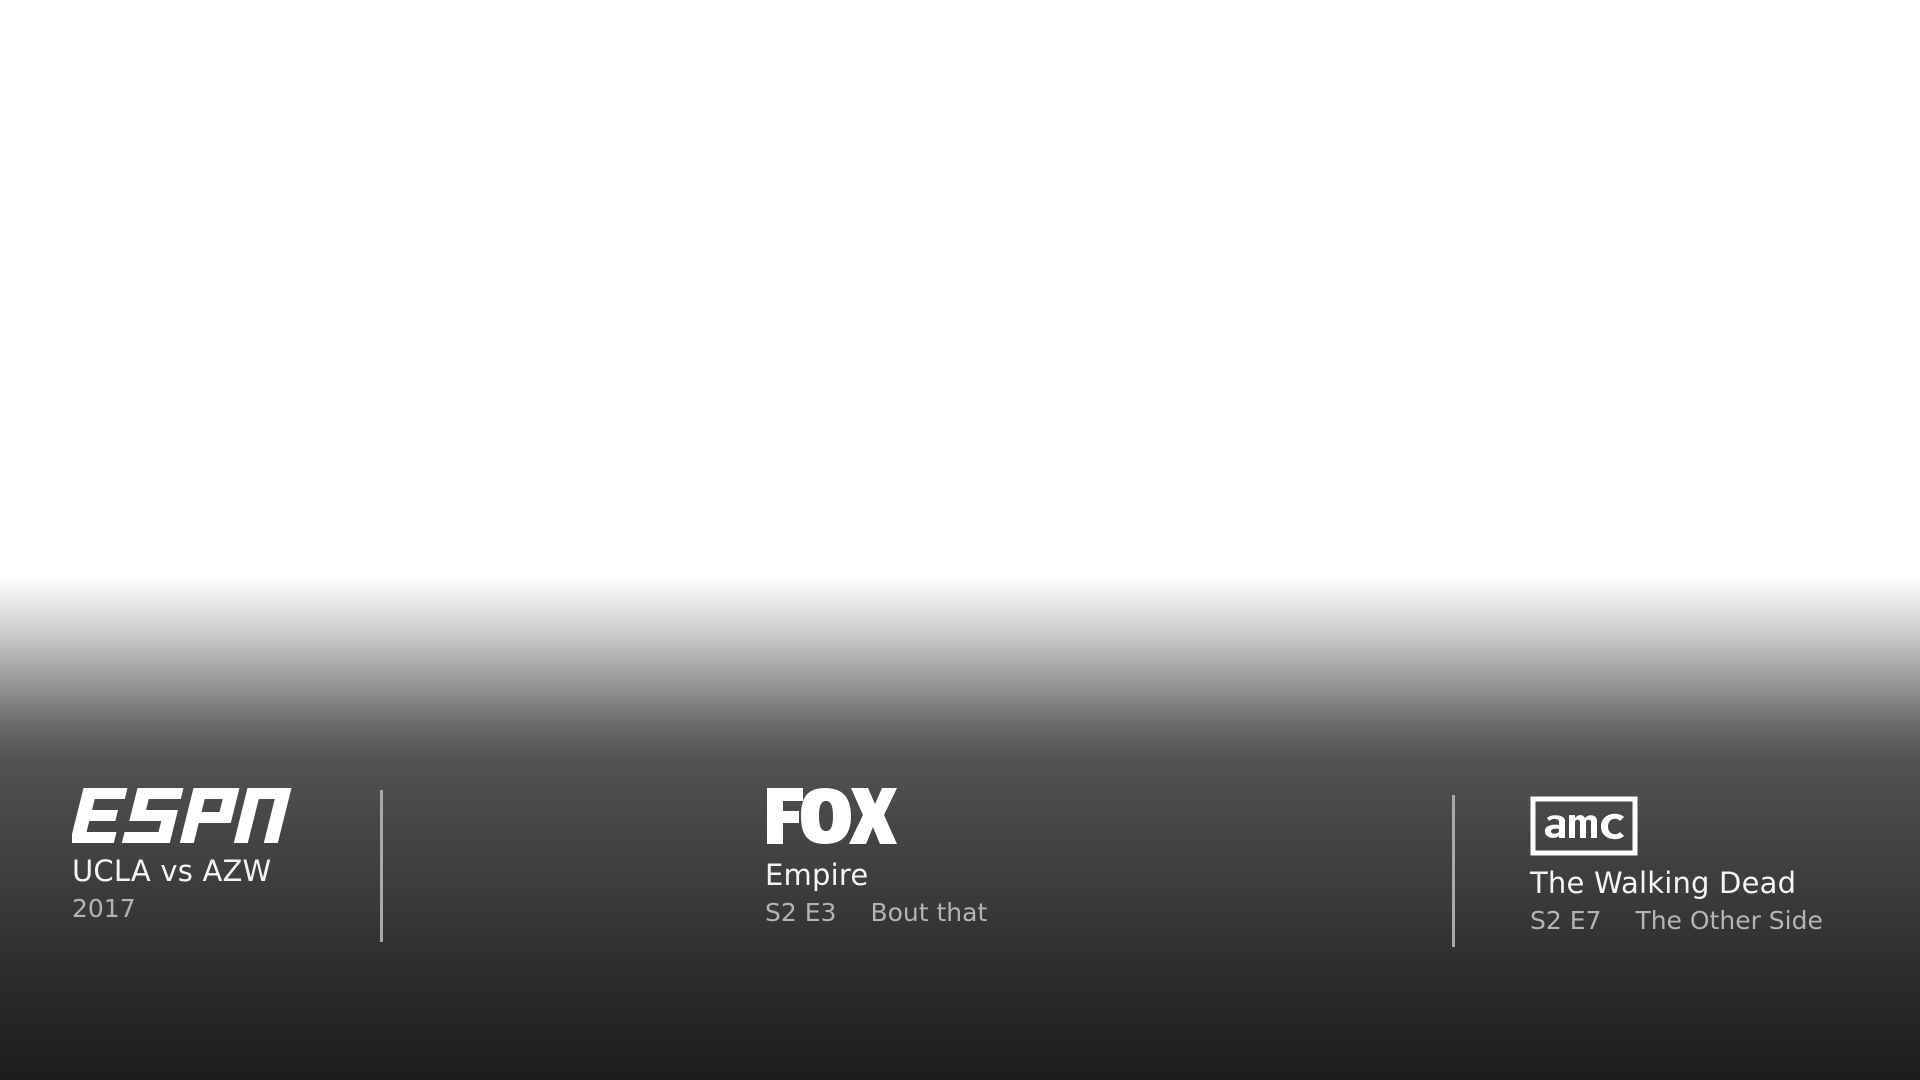 This screenshot has width=1920, height=1080. I want to click on channel-tile-fox: Empire S2 E3 Bout that, so click(925, 861).